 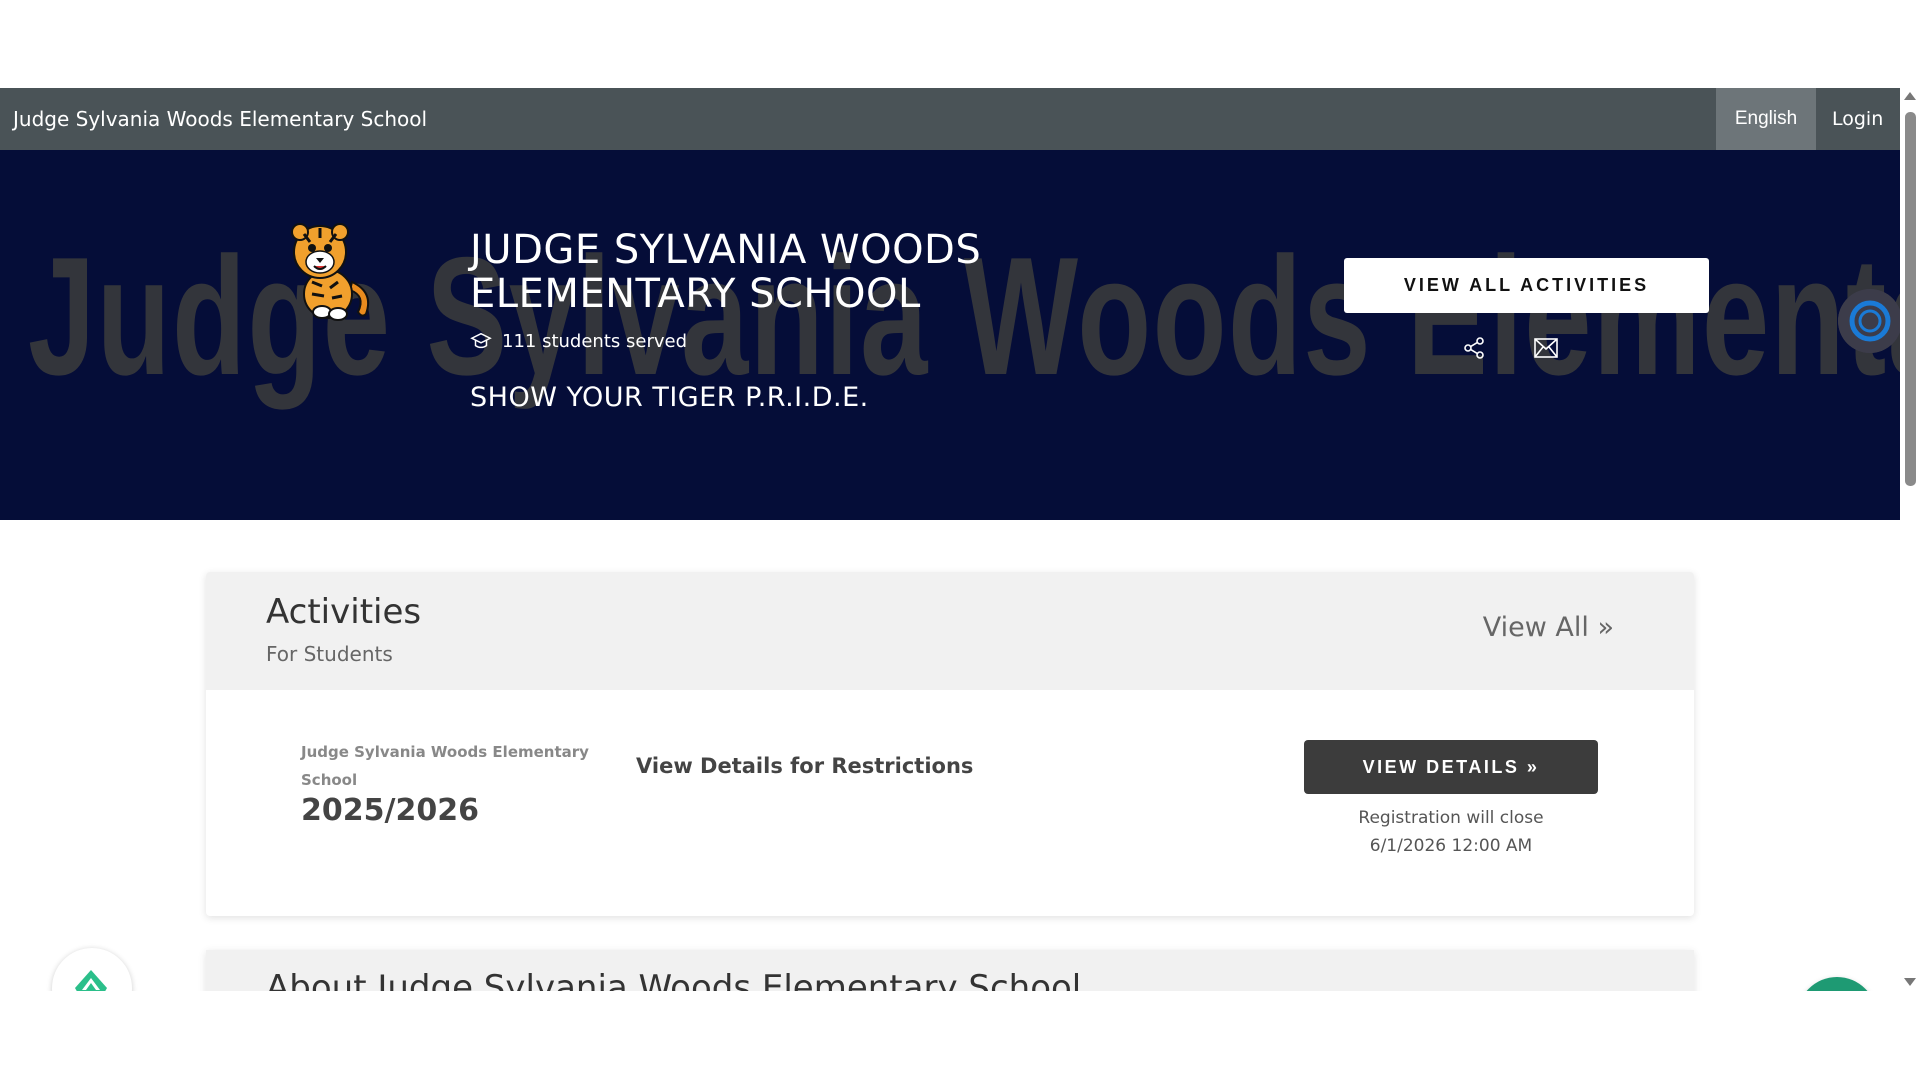 I want to click on registration-close-label: Registration will close, so click(x=1451, y=818).